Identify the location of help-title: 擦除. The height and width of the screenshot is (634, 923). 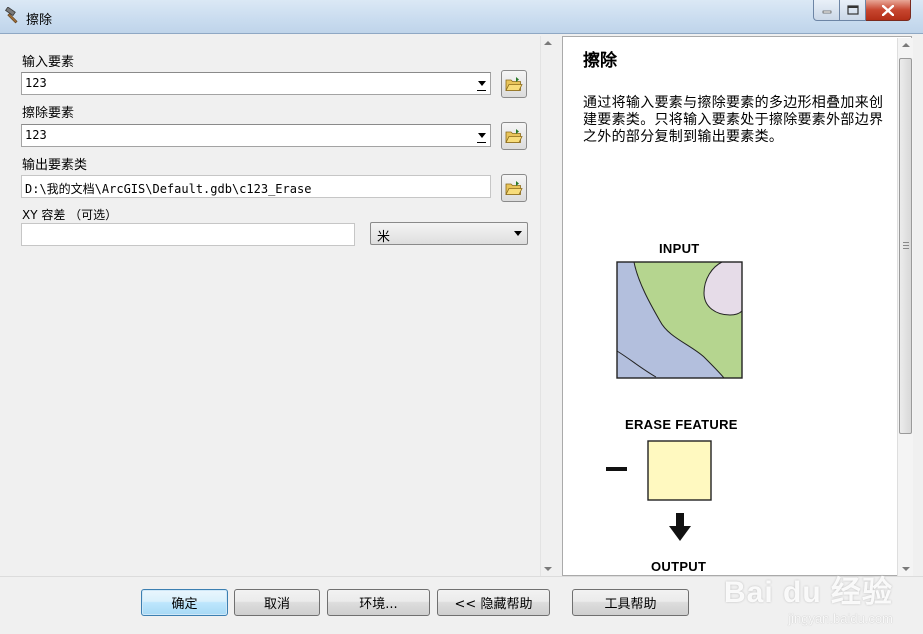
(600, 61).